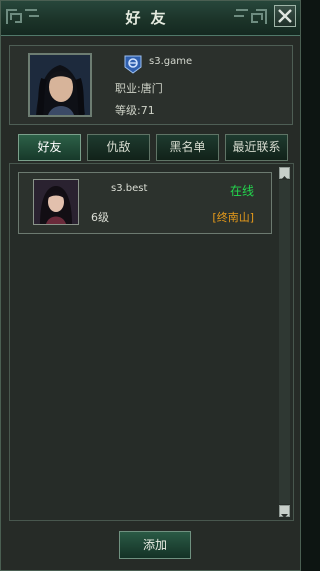 The width and height of the screenshot is (320, 571). I want to click on close-button, so click(285, 16).